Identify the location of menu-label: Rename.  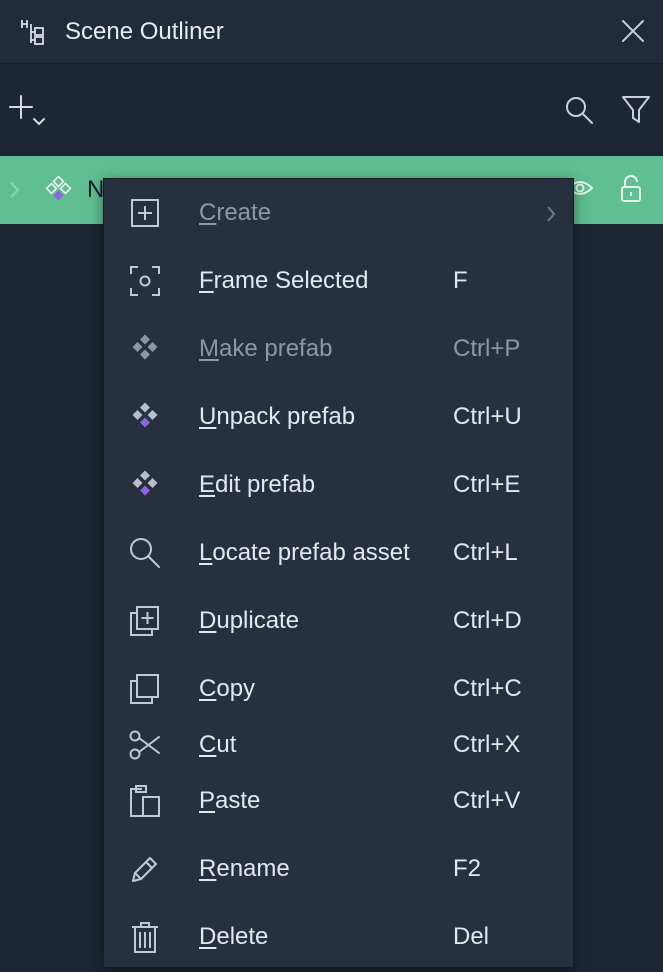
(244, 868).